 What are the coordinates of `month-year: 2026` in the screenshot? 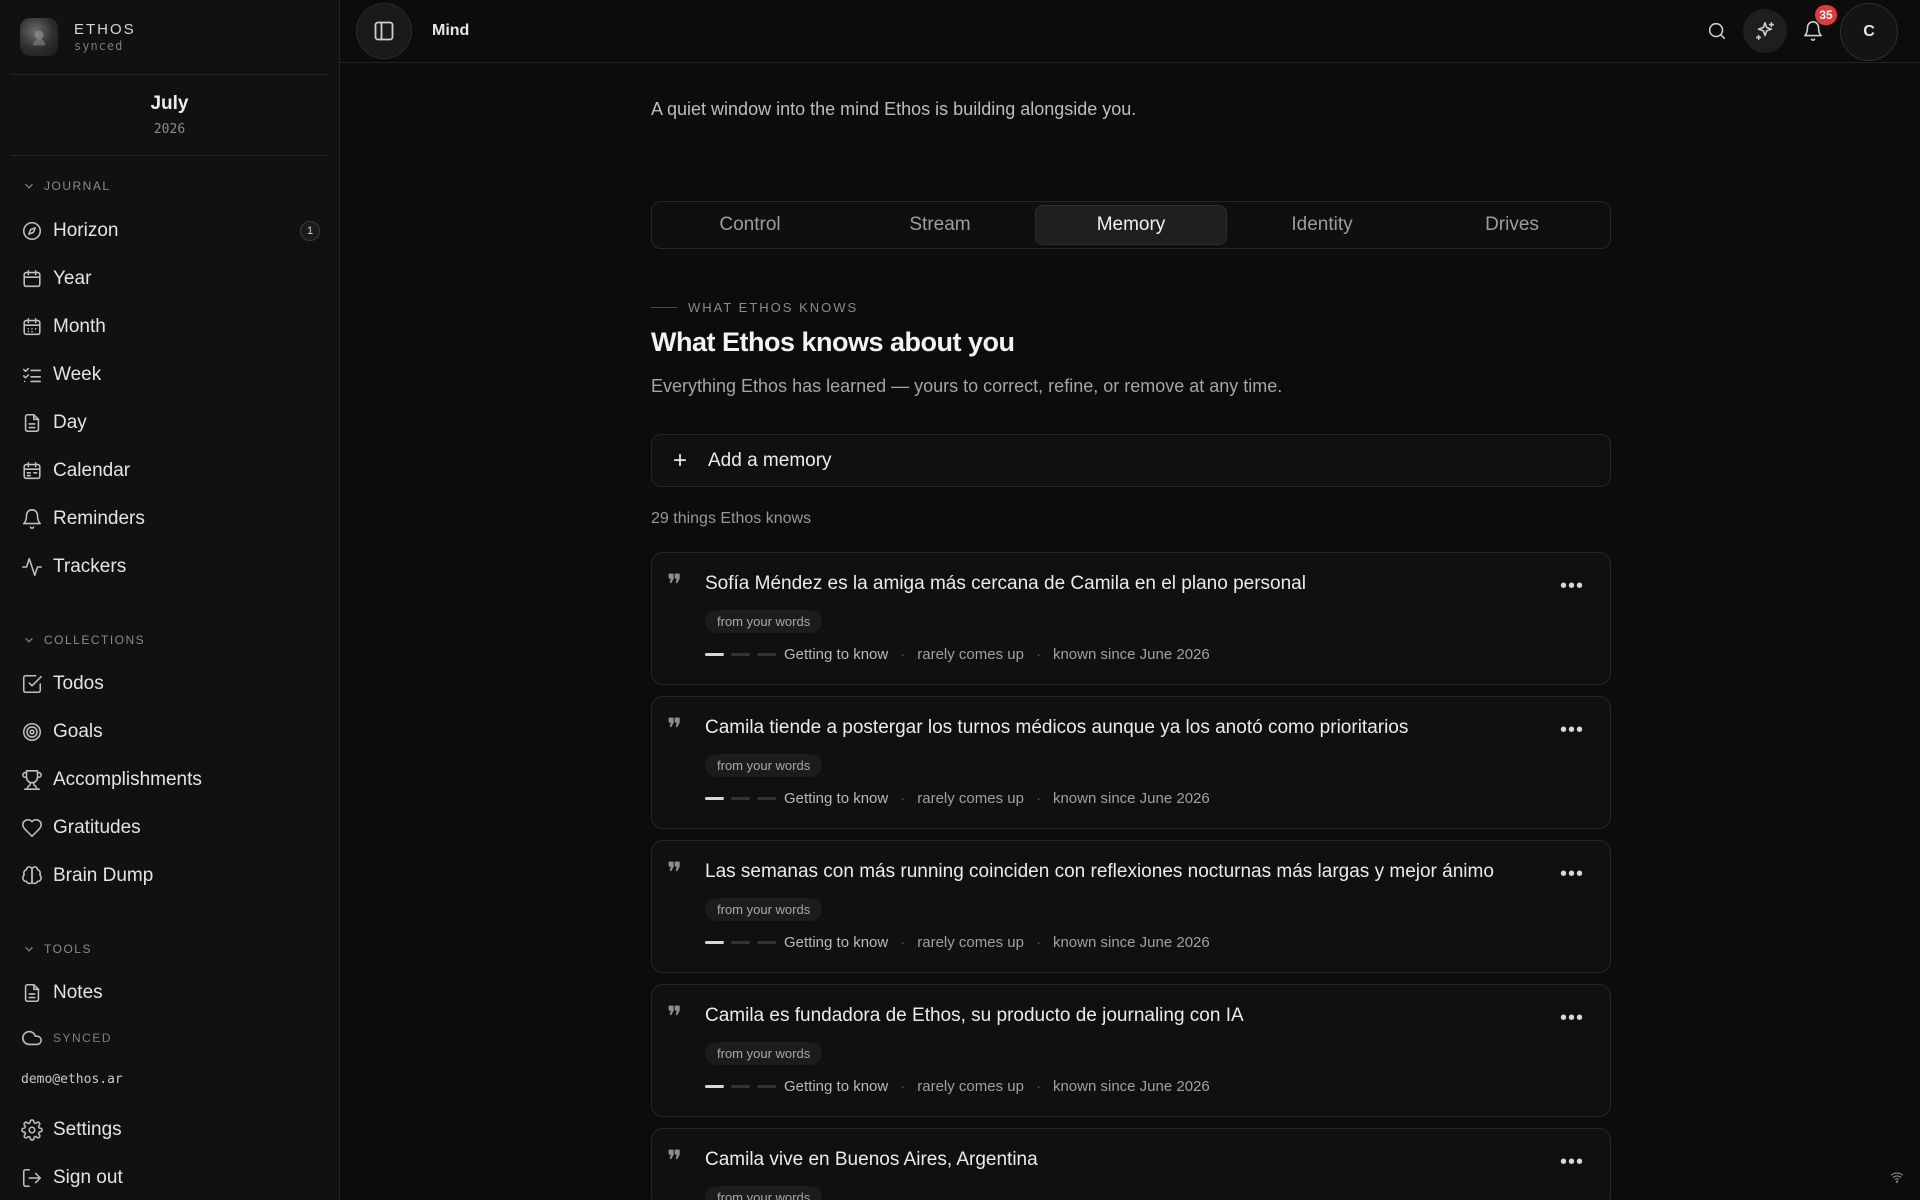 It's located at (169, 129).